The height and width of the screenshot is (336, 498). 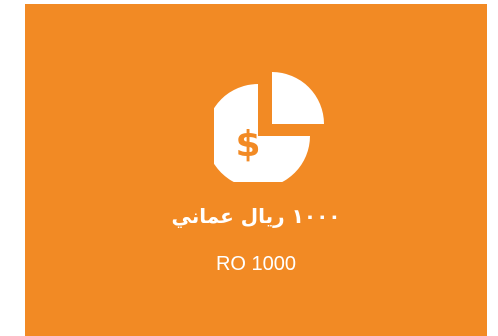 I want to click on pie-chart-dollar-icon: $, so click(x=266, y=129).